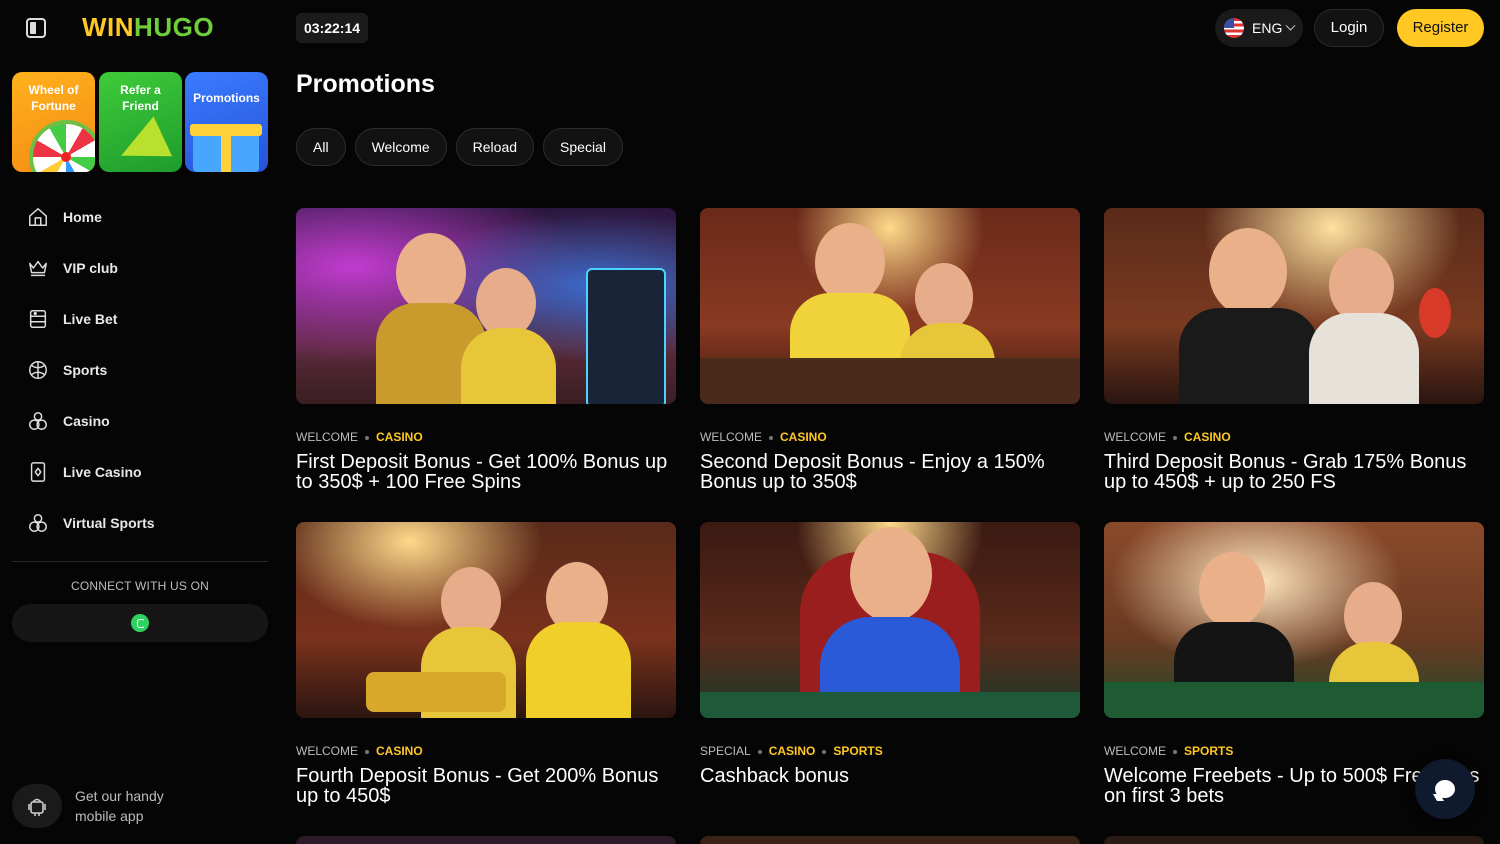 This screenshot has height=844, width=1500. Describe the element at coordinates (140, 586) in the screenshot. I see `connect-label: CONNECT WITH US ON` at that location.